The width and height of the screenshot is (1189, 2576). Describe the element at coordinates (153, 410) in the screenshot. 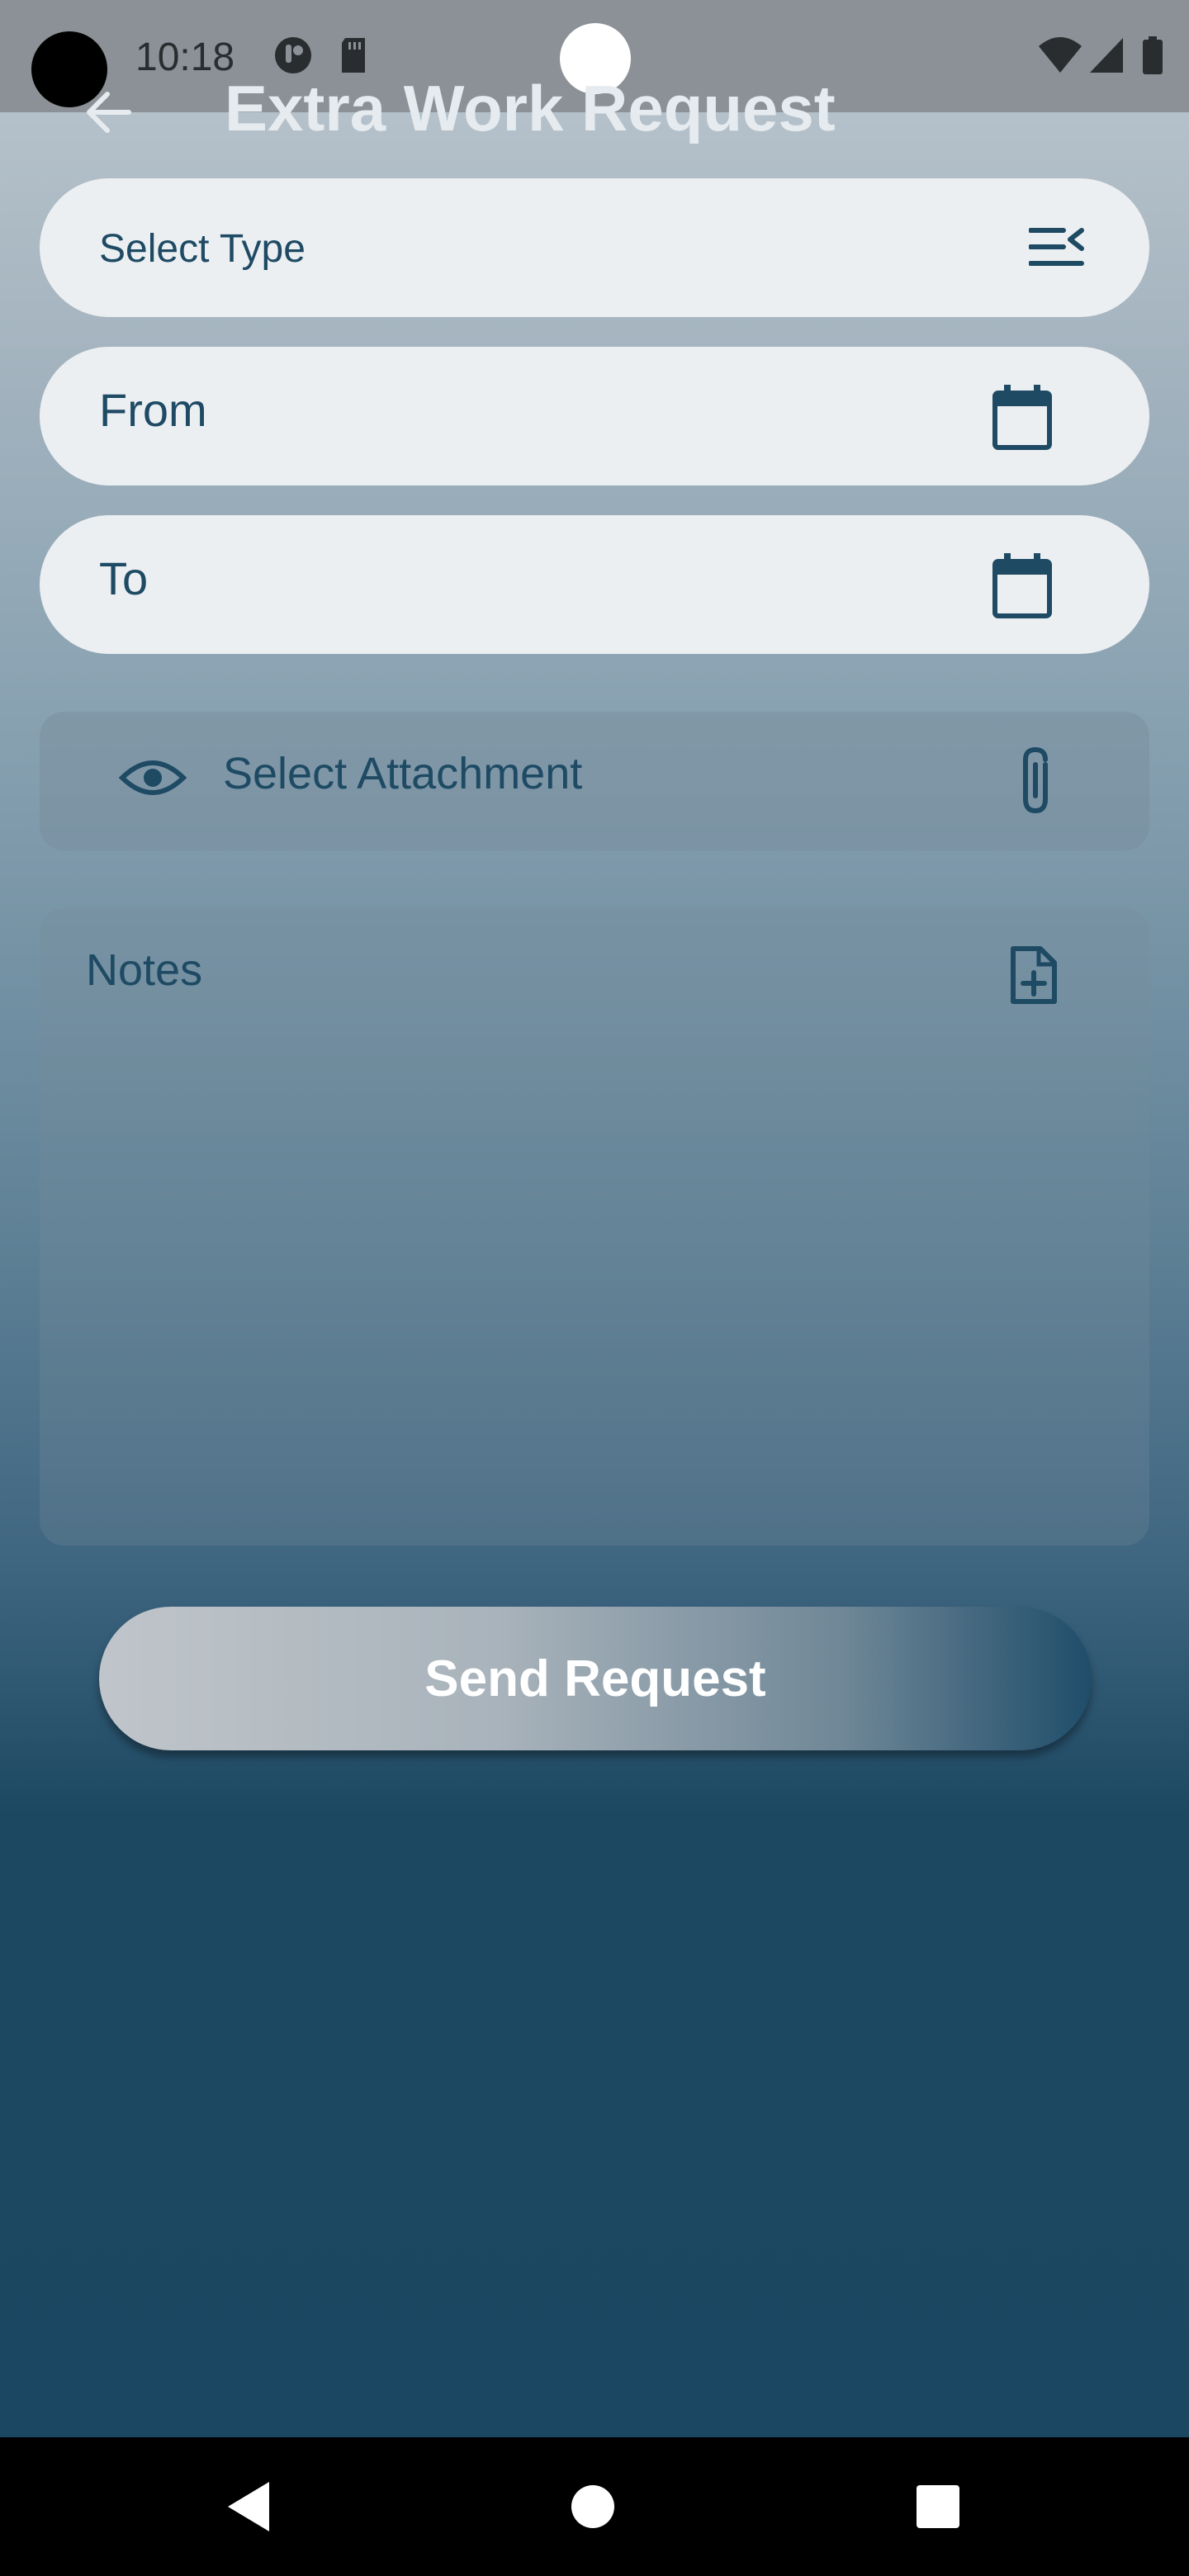

I see `from-label: From` at that location.